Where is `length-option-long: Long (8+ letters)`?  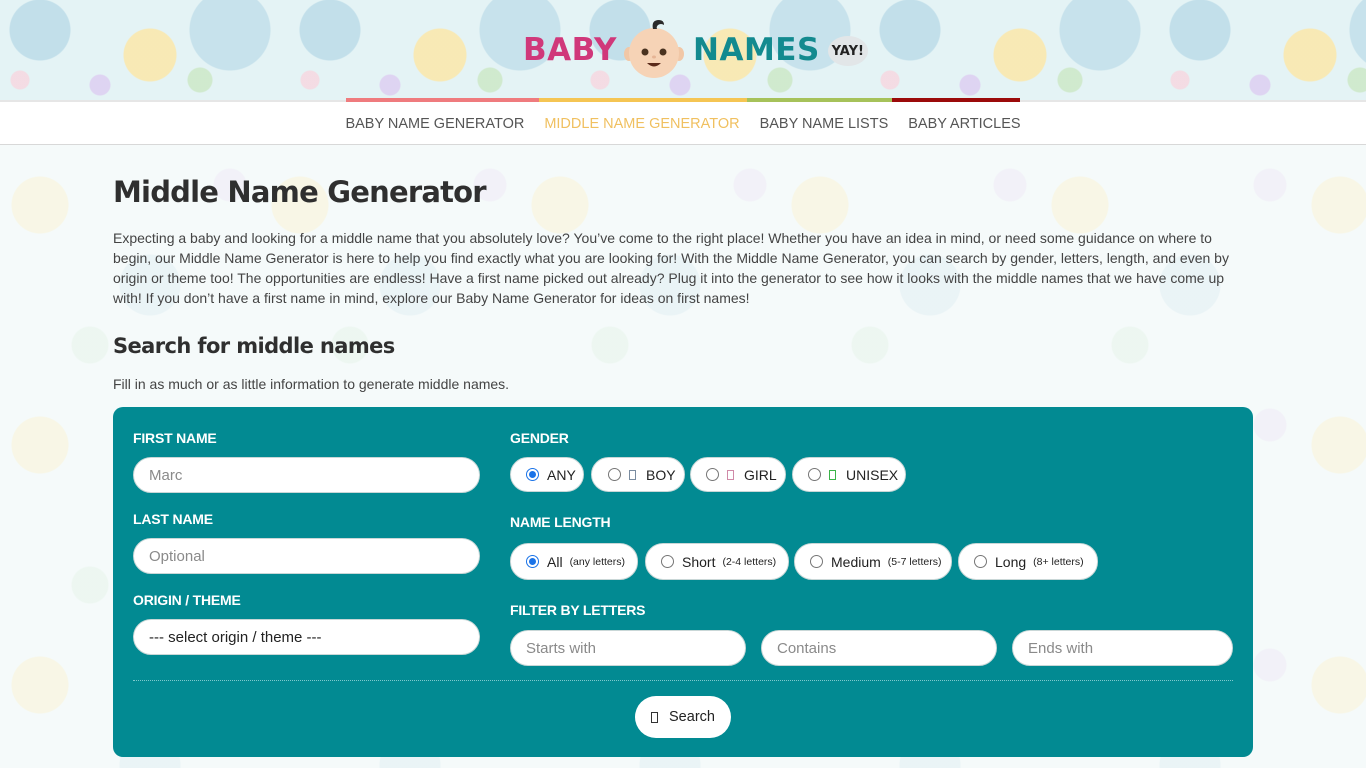
length-option-long: Long (8+ letters) is located at coordinates (1028, 561).